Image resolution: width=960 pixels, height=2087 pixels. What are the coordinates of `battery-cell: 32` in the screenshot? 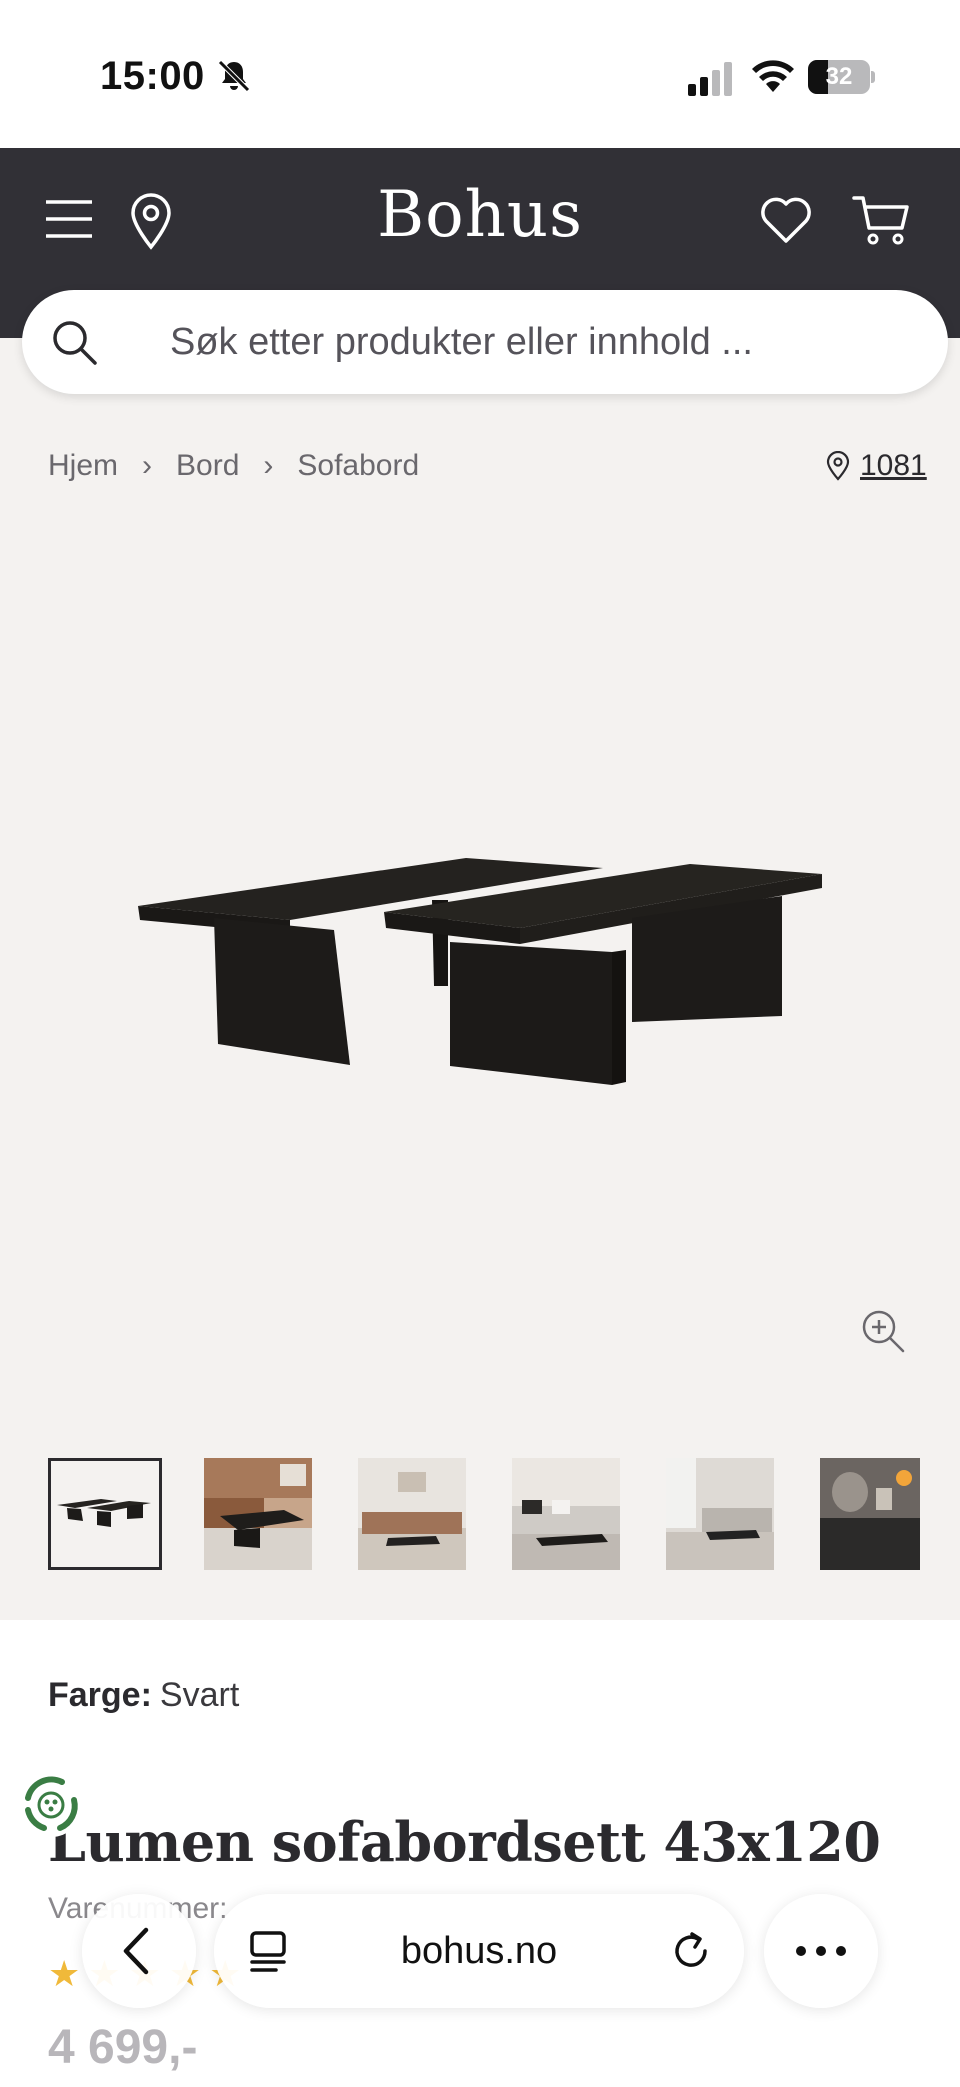 It's located at (839, 77).